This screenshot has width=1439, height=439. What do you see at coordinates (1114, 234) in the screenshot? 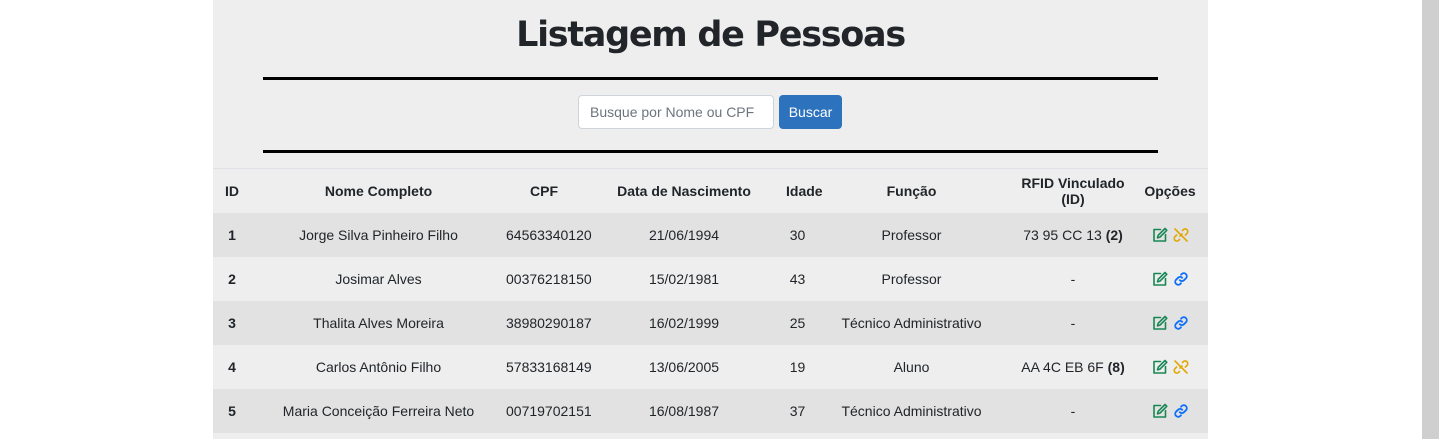
I see `rfid-id: (2)` at bounding box center [1114, 234].